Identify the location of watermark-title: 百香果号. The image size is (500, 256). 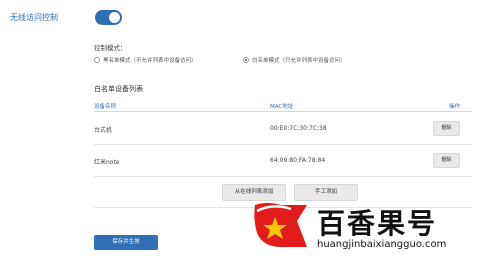
(377, 223).